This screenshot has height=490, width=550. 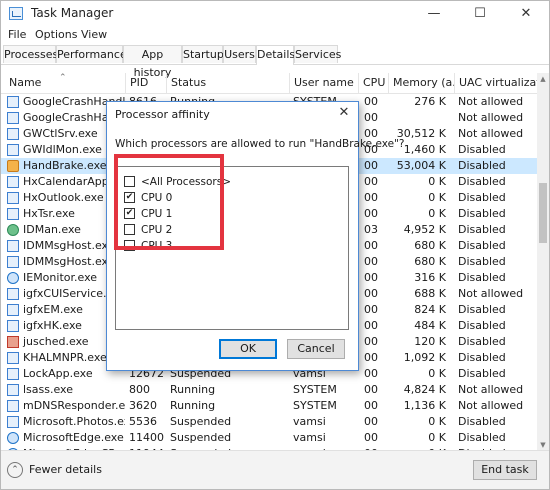 What do you see at coordinates (424, 389) in the screenshot?
I see `cell-mem: 4,824 K` at bounding box center [424, 389].